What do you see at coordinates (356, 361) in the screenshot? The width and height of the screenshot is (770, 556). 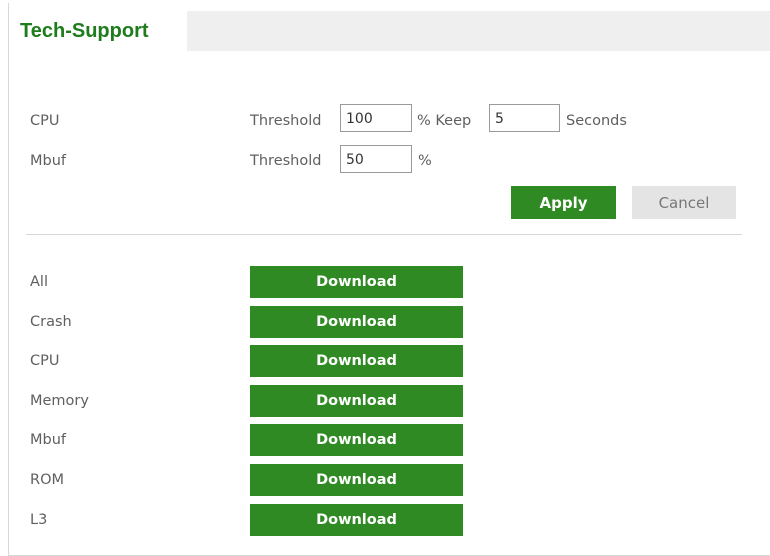 I see `download-cpu-button: Download` at bounding box center [356, 361].